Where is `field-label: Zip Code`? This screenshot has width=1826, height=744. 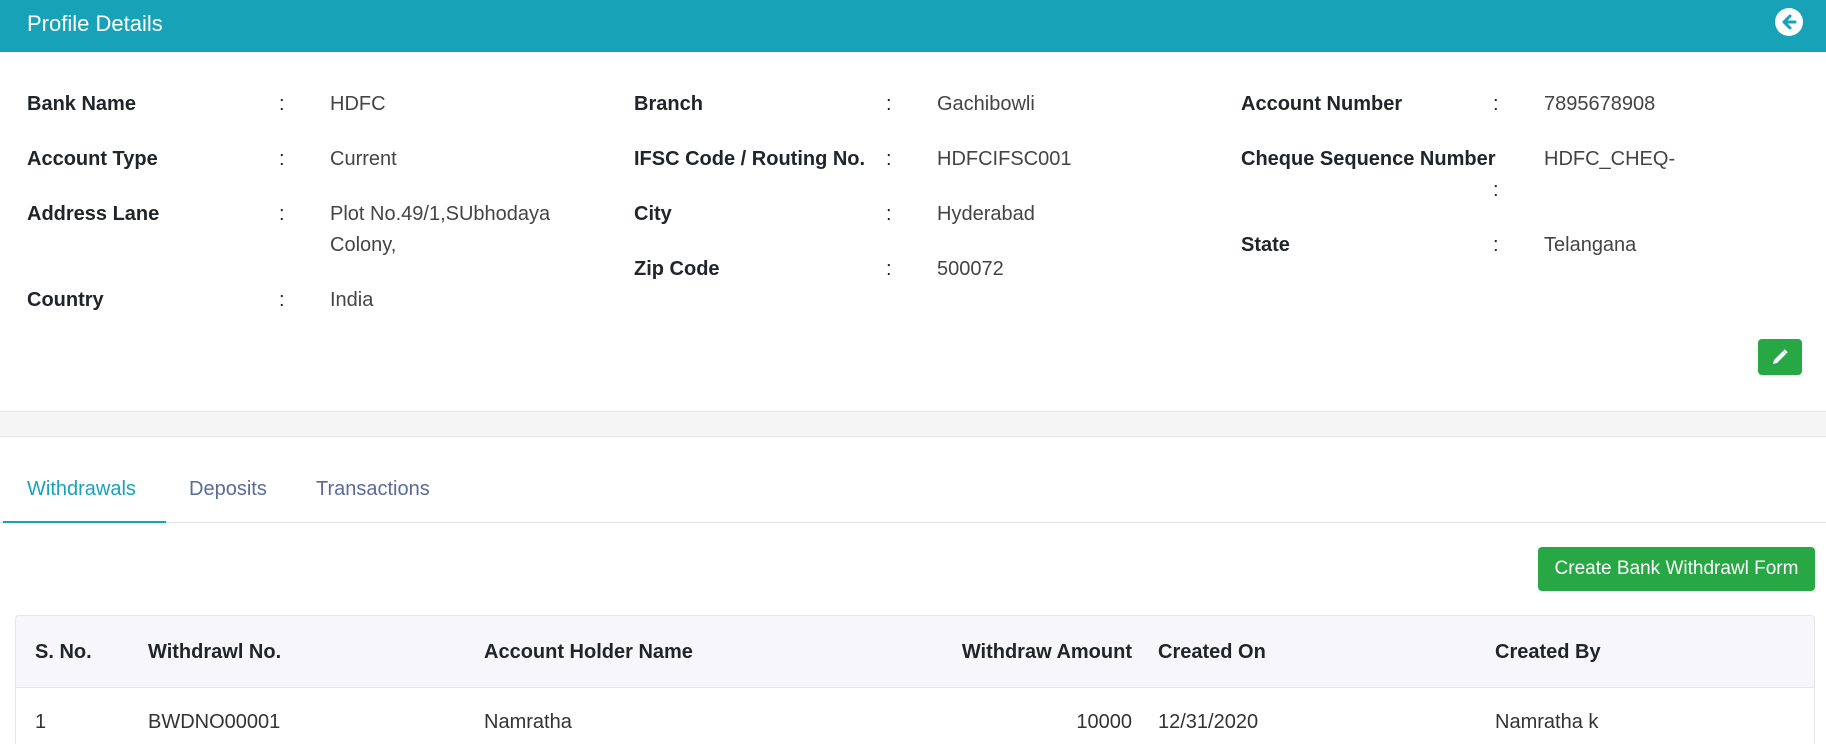 field-label: Zip Code is located at coordinates (677, 269).